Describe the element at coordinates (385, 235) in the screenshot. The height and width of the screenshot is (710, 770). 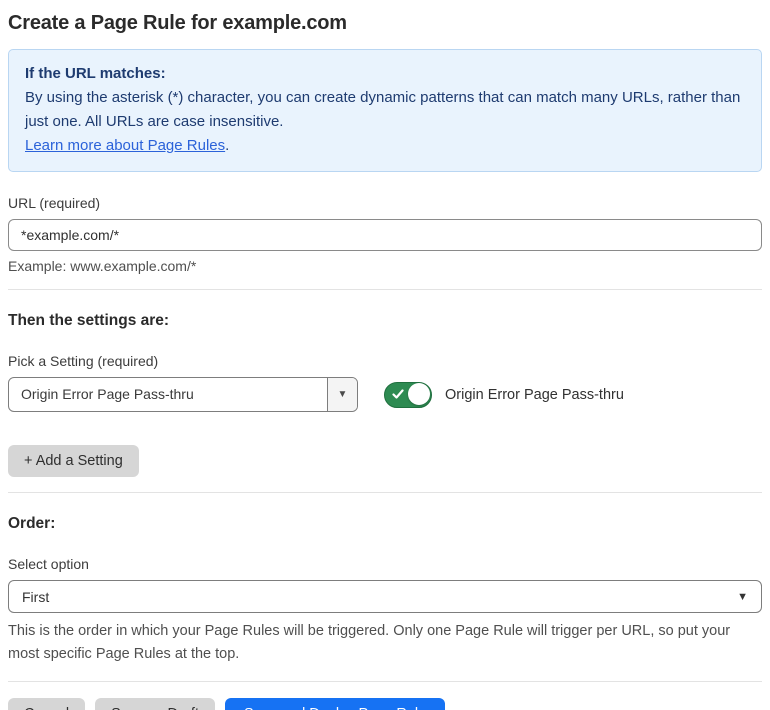
I see `url-input` at that location.